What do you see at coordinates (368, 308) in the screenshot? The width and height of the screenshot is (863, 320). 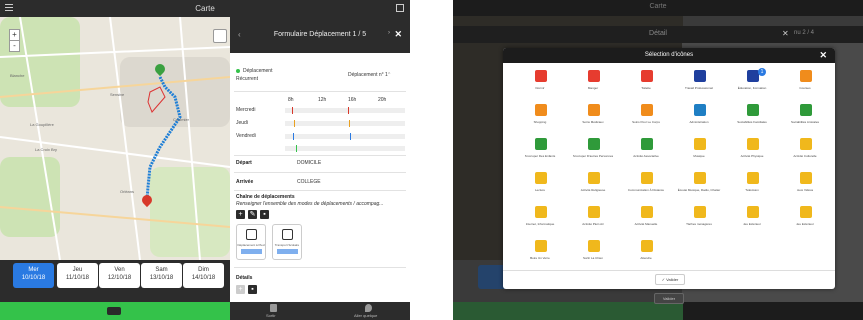 I see `location-icon` at bounding box center [368, 308].